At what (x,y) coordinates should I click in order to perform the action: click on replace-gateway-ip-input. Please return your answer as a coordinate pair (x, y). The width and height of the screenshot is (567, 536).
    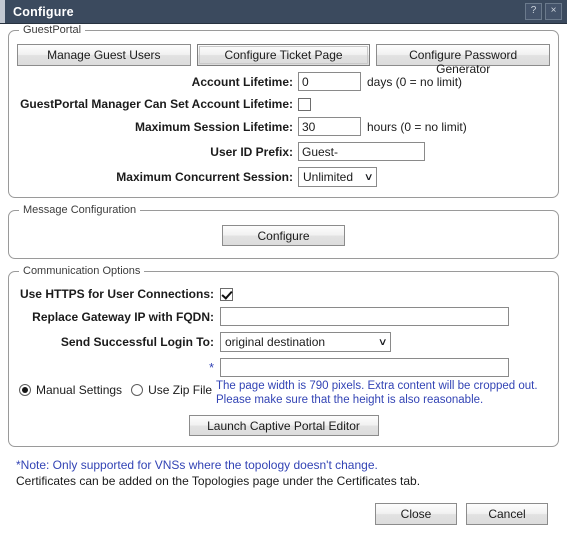
    Looking at the image, I should click on (364, 316).